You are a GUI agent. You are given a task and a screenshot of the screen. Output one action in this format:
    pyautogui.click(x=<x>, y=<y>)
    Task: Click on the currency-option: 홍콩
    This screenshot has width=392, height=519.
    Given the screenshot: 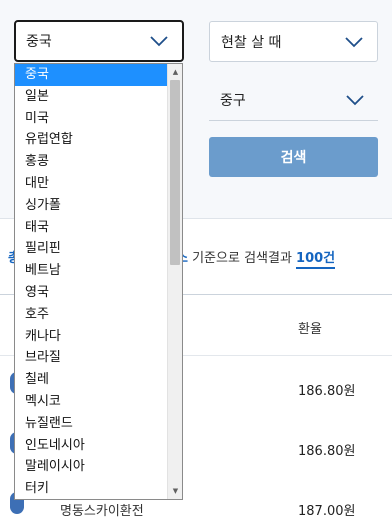 What is the action you would take?
    pyautogui.click(x=91, y=162)
    